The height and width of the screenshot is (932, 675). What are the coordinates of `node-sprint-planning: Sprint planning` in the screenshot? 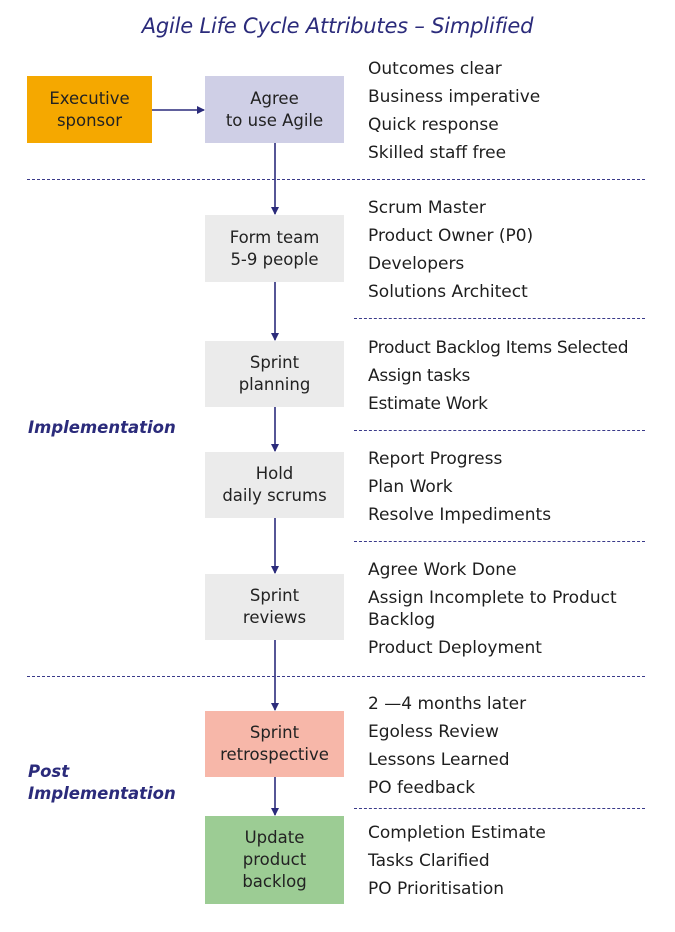 It's located at (274, 374).